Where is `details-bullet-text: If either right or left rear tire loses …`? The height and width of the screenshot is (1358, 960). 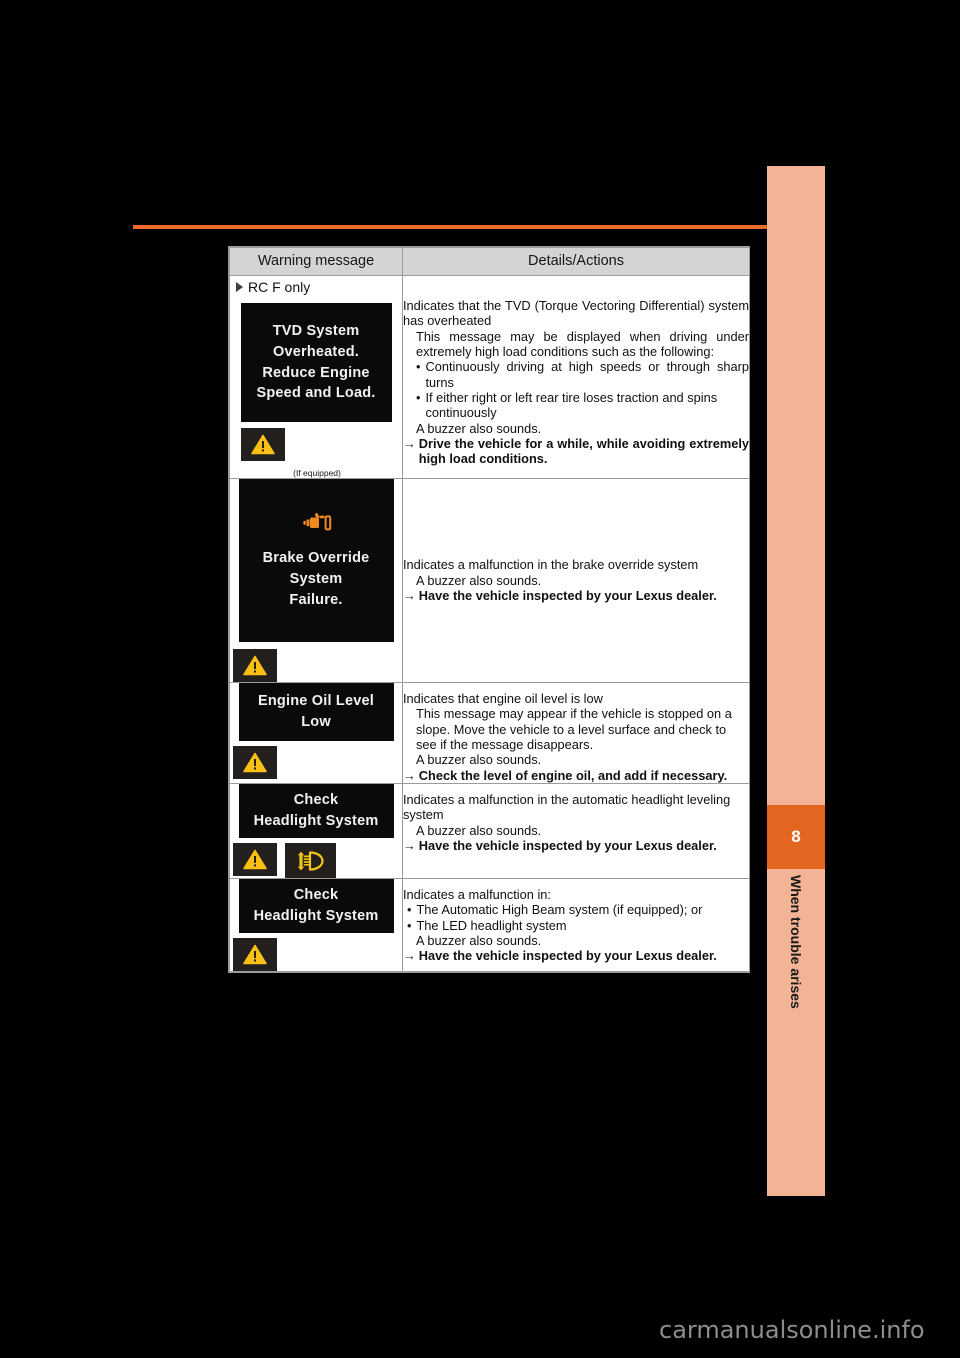 details-bullet-text: If either right or left rear tire loses … is located at coordinates (571, 405).